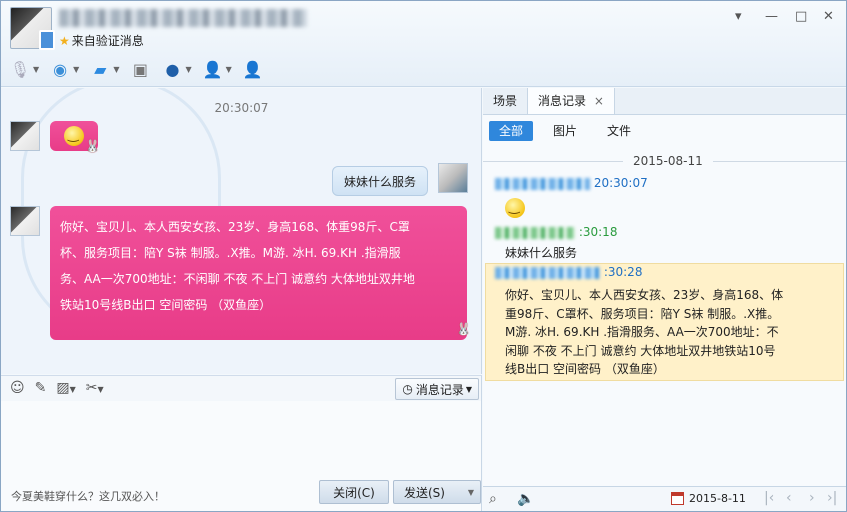 Image resolution: width=847 pixels, height=512 pixels. I want to click on remove-contact-icon: 👤, so click(212, 69).